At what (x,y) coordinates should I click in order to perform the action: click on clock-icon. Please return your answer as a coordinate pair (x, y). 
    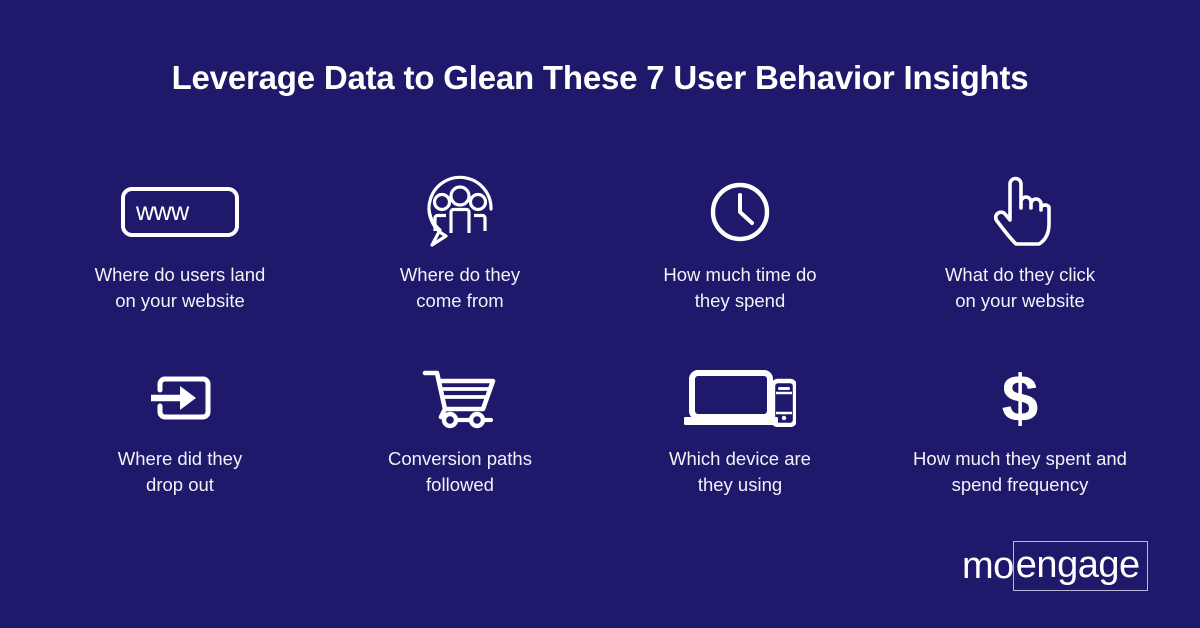
    Looking at the image, I should click on (740, 212).